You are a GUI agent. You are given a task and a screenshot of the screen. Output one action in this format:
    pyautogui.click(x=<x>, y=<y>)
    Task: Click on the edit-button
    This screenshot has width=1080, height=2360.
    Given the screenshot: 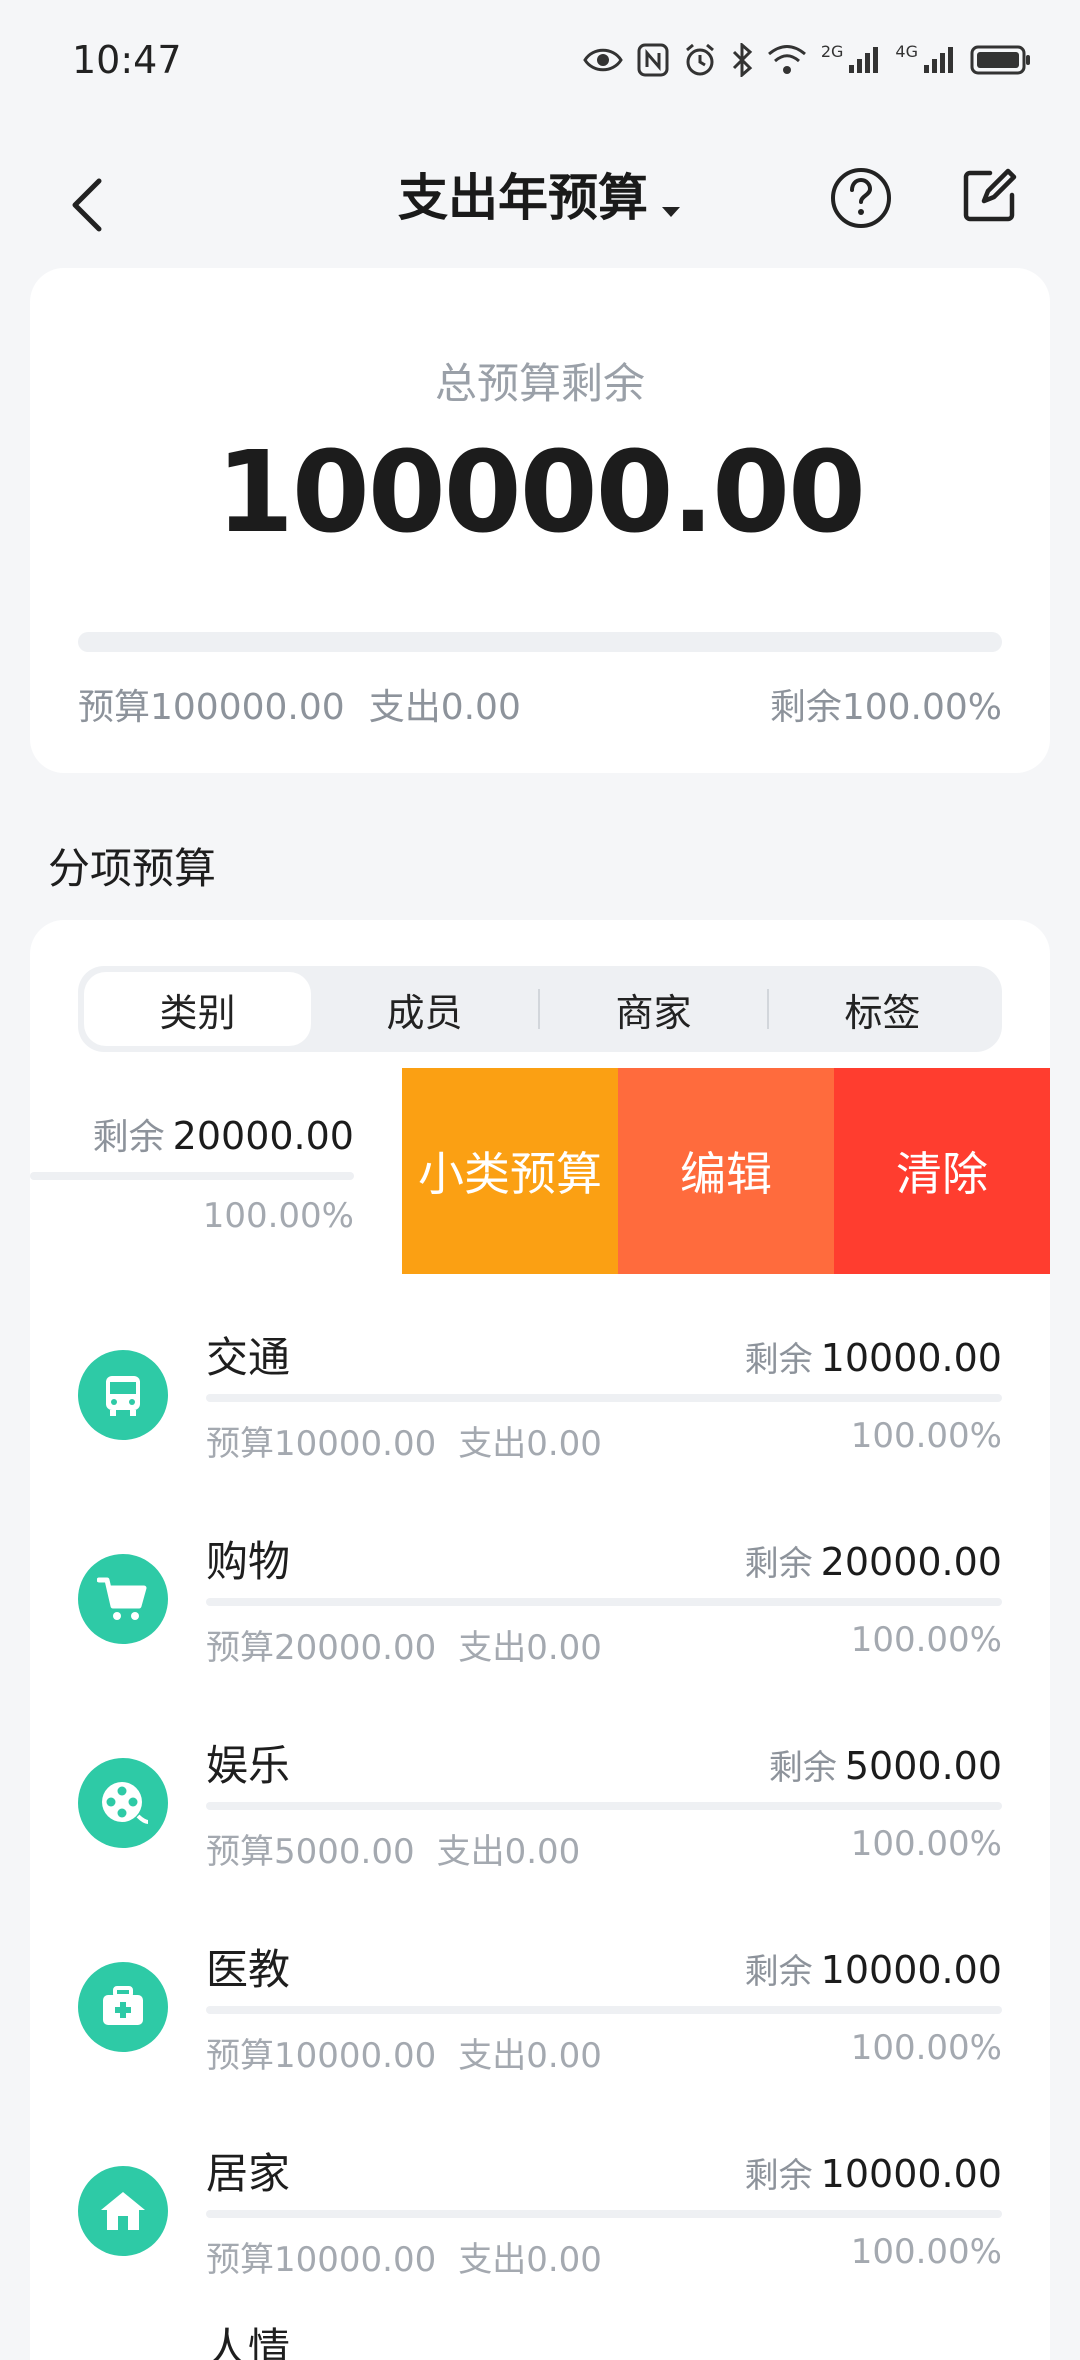 What is the action you would take?
    pyautogui.click(x=996, y=201)
    